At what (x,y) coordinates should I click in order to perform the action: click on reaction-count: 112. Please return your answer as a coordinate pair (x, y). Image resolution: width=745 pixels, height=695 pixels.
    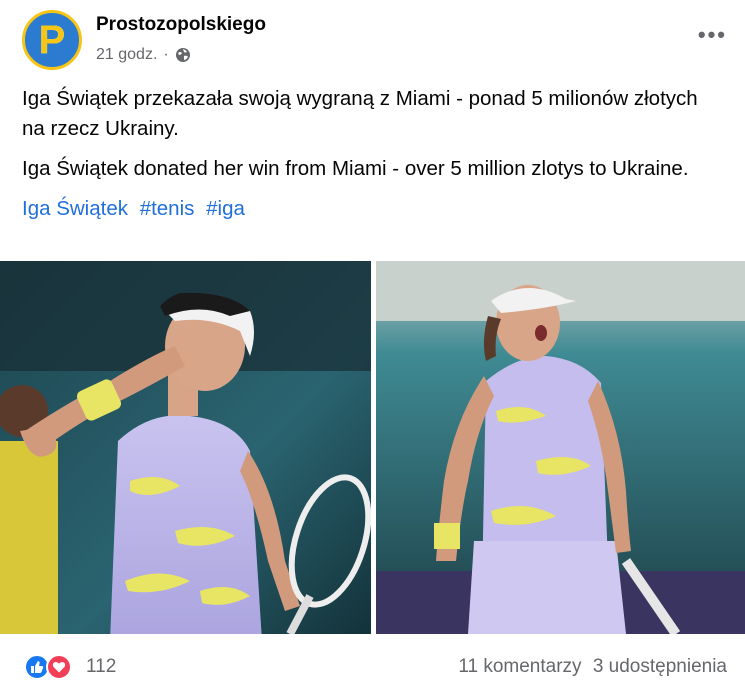
    Looking at the image, I should click on (101, 666).